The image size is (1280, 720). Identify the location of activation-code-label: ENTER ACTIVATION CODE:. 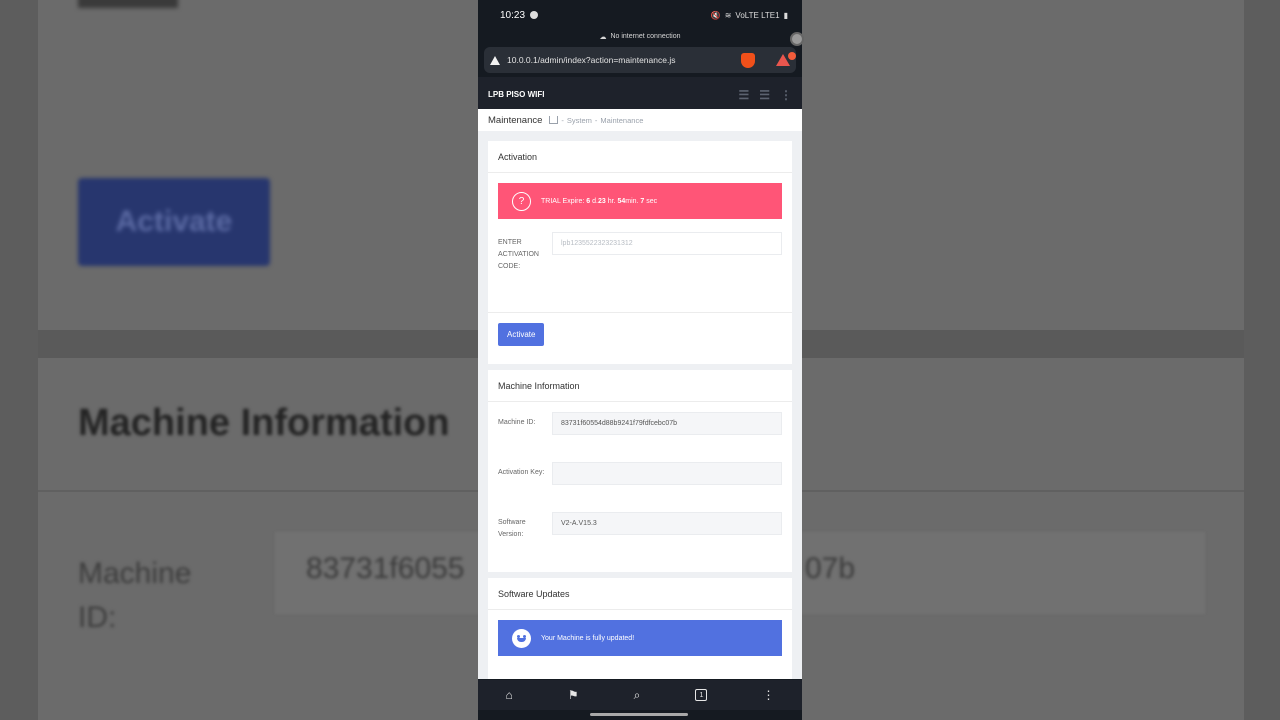
(518, 254).